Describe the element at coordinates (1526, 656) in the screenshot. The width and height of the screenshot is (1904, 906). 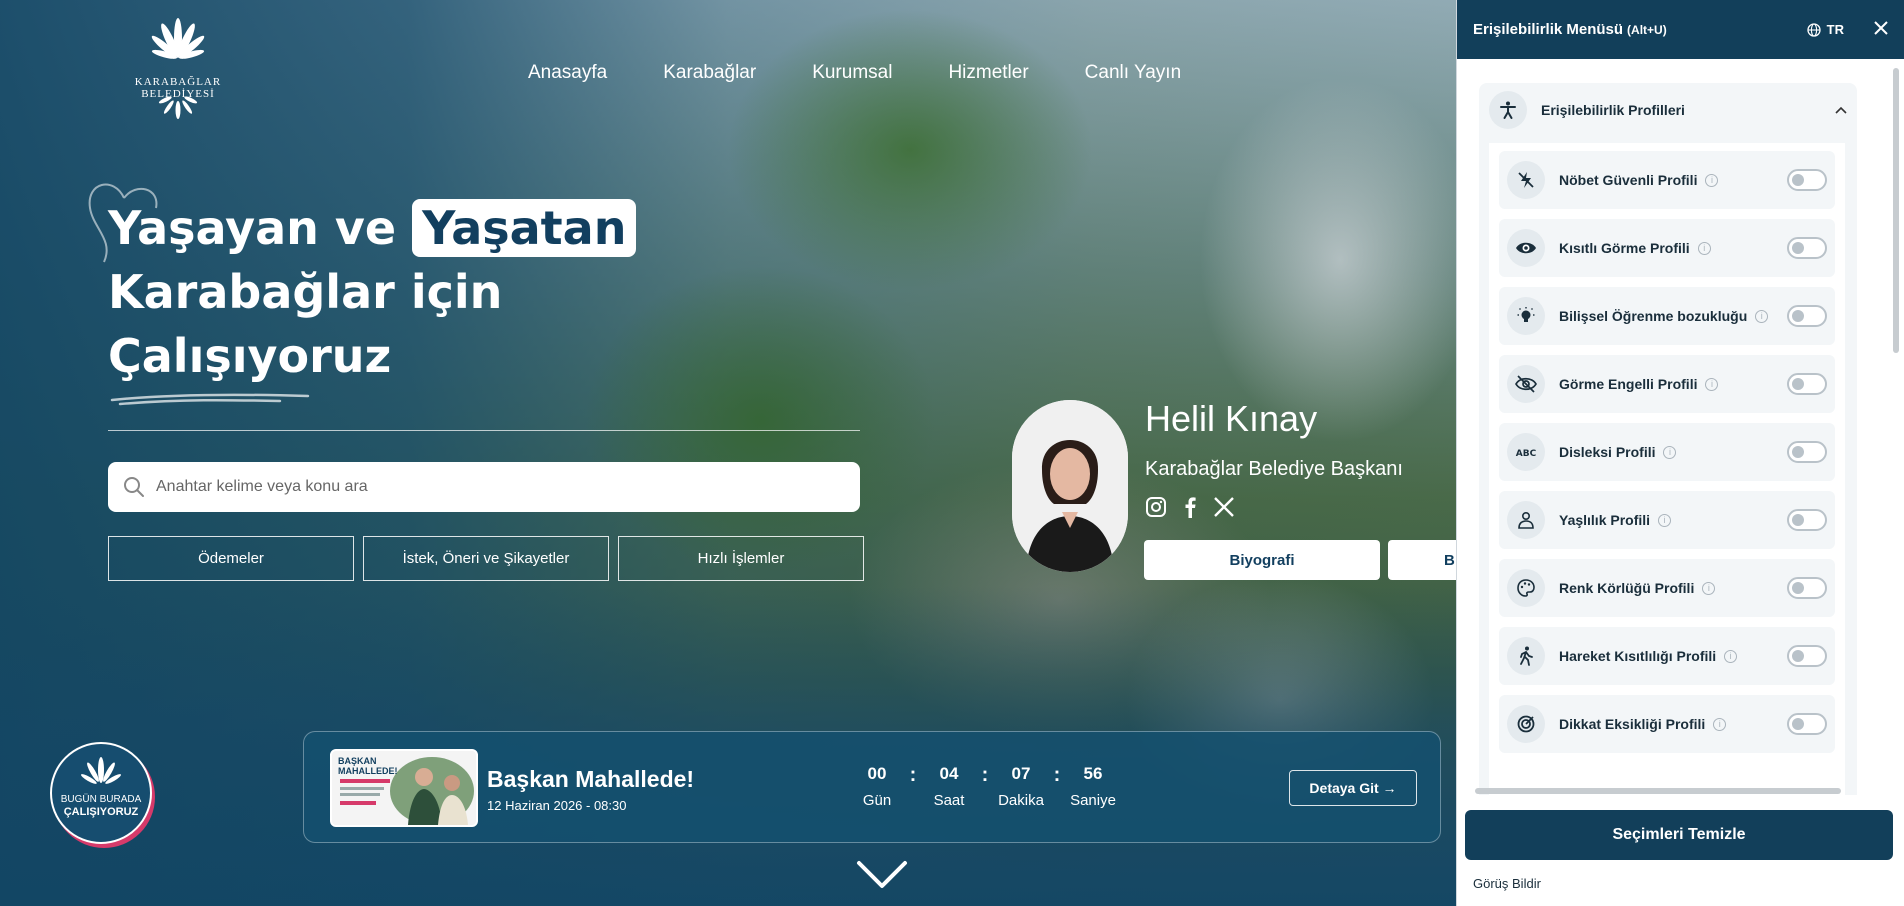
I see `walking-icon` at that location.